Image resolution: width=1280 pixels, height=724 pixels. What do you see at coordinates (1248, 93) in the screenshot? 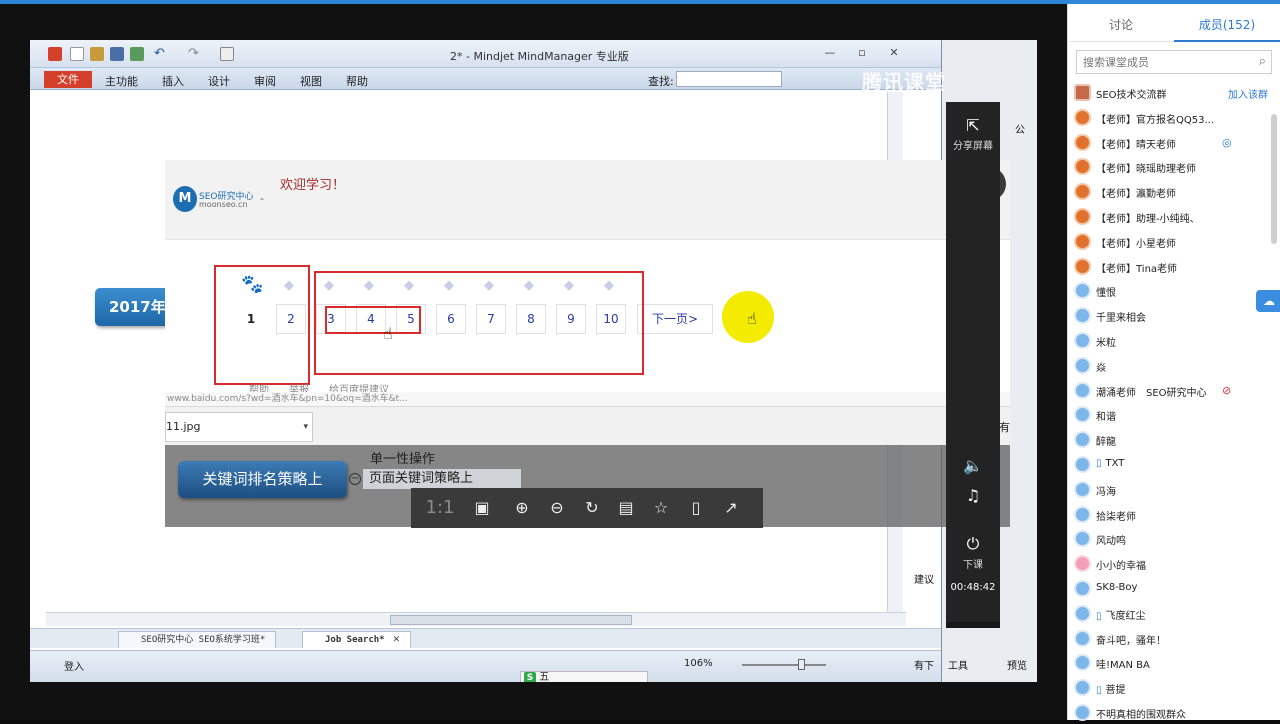
I see `join-group-link: 加入该群` at bounding box center [1248, 93].